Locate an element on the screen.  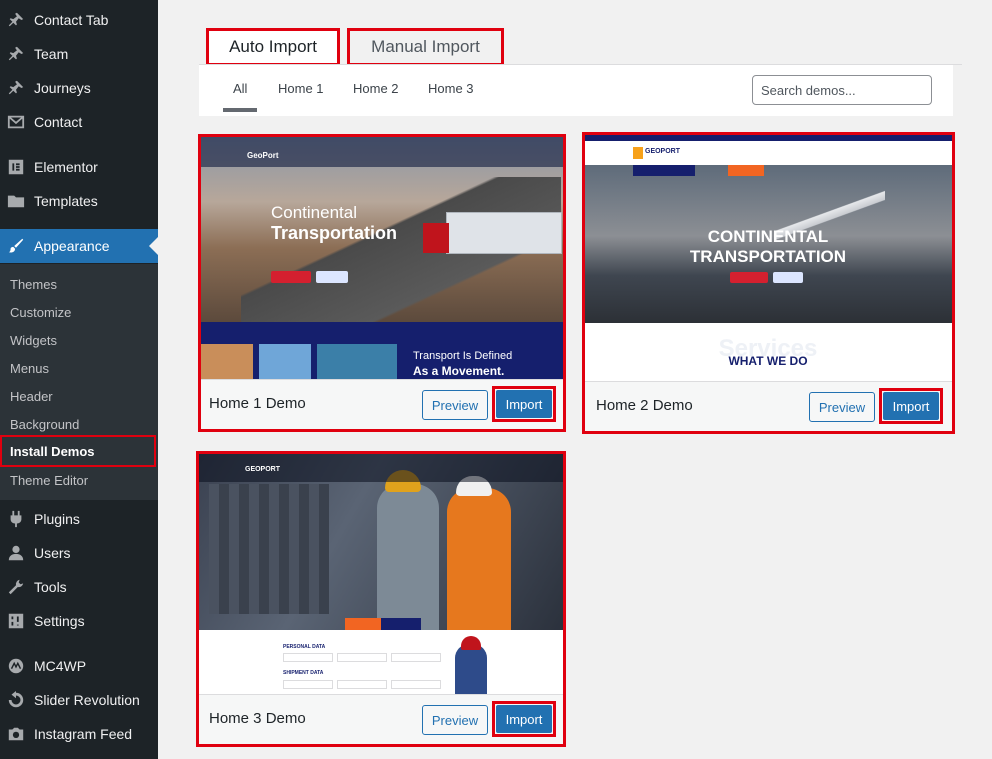
sidebar-item-journeys: Journeys is located at coordinates (79, 88).